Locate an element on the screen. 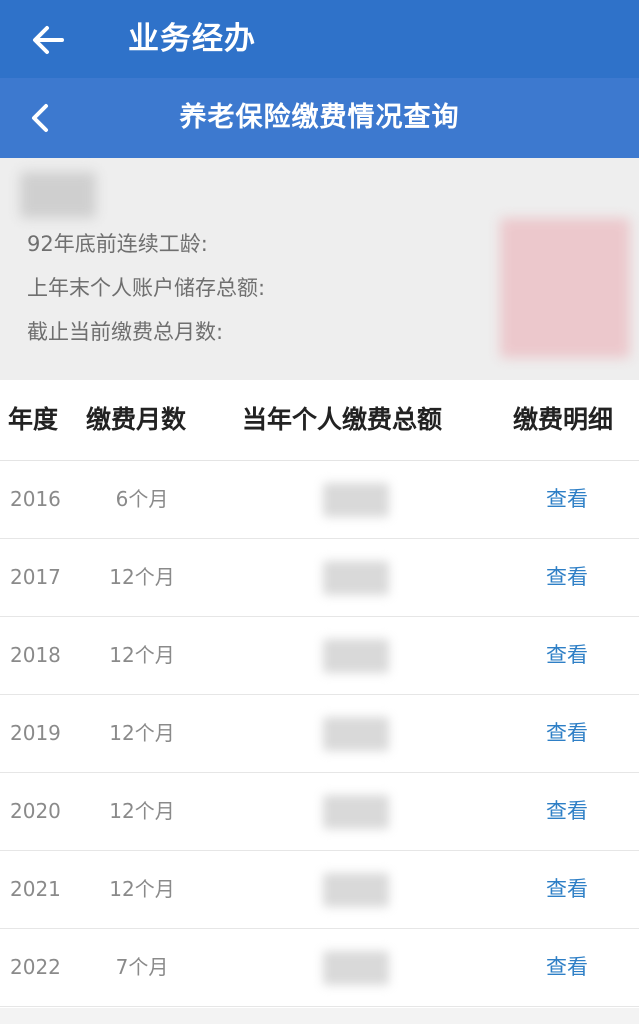 This screenshot has height=1024, width=639. table-header: 年度 缴费月数 当年个人缴费总额 缴费明细 is located at coordinates (319, 420).